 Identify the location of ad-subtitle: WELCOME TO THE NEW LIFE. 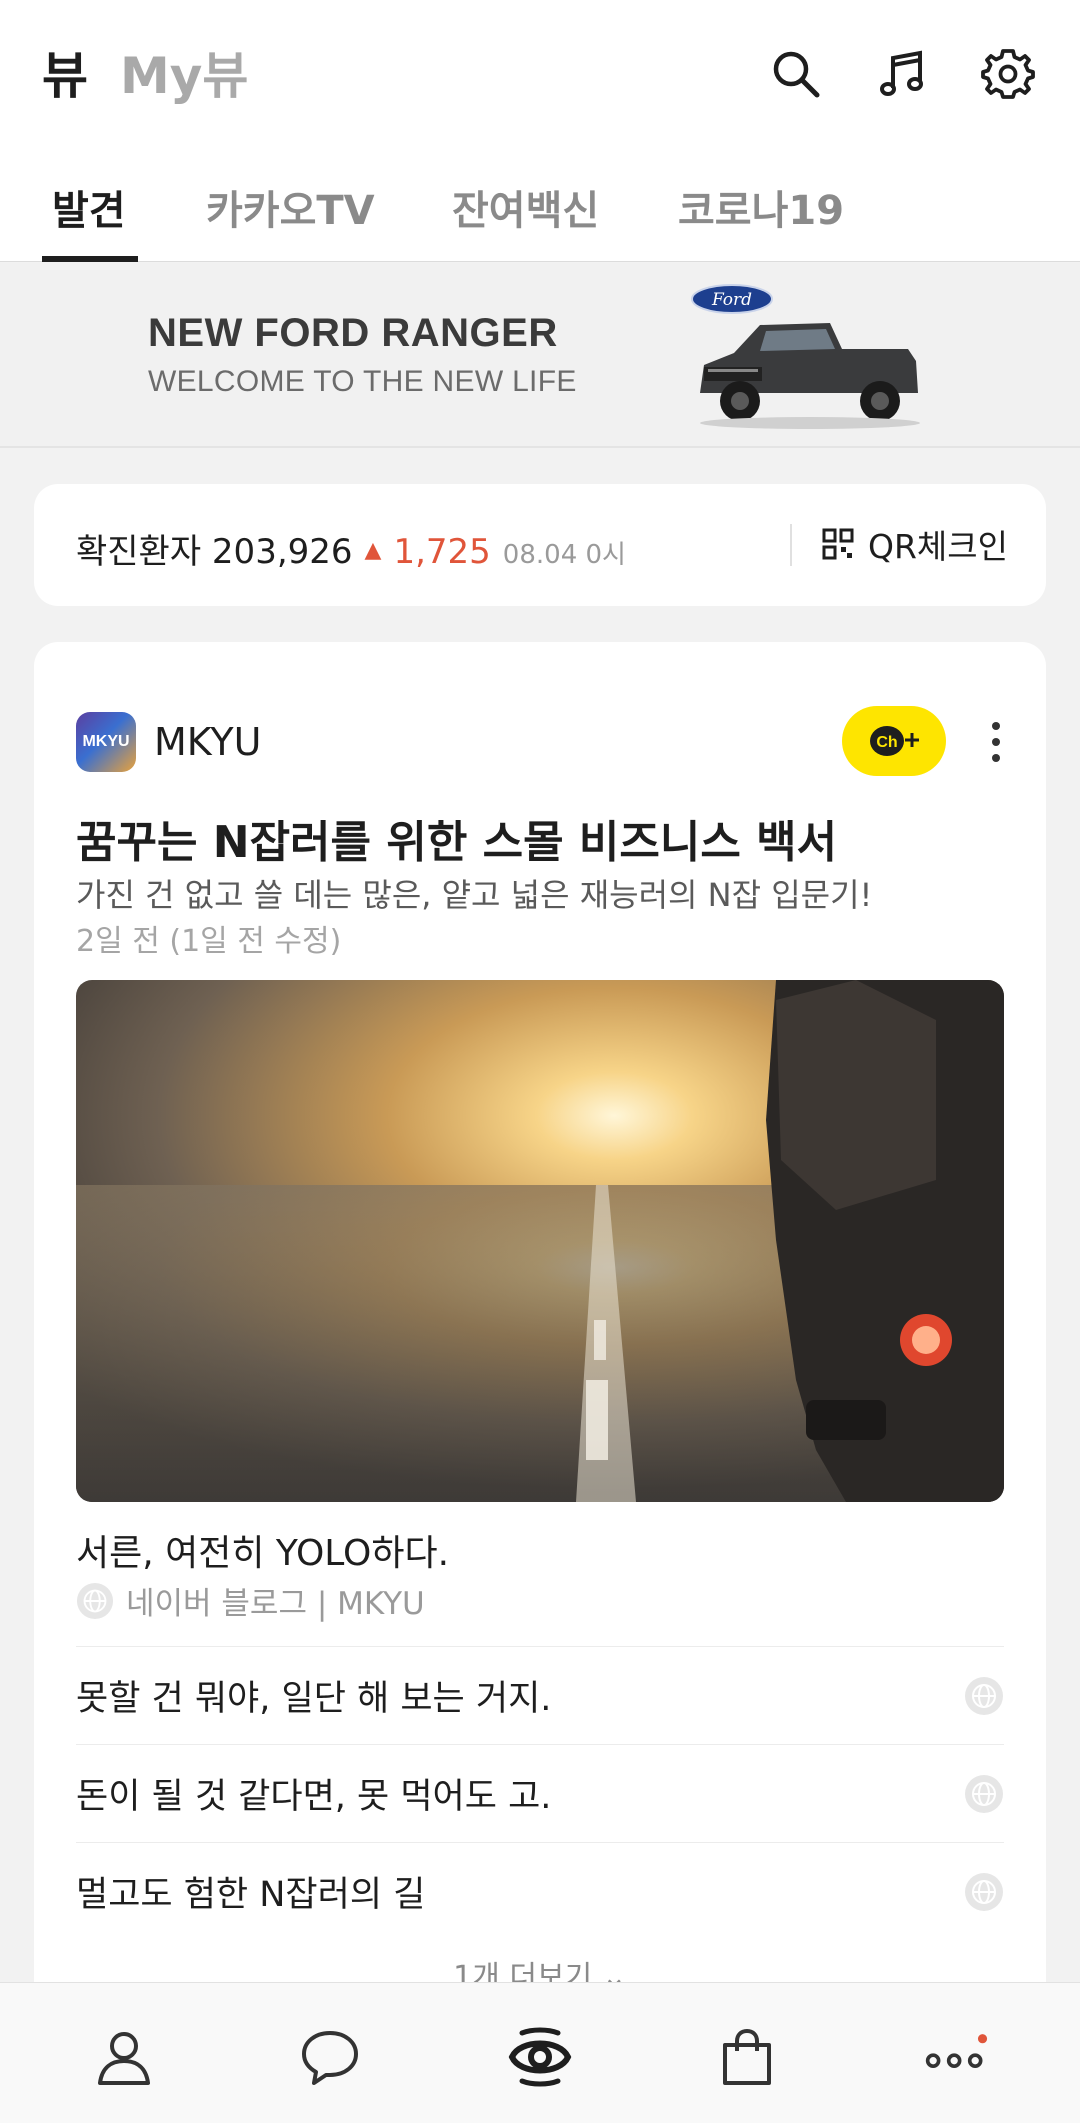
(362, 381).